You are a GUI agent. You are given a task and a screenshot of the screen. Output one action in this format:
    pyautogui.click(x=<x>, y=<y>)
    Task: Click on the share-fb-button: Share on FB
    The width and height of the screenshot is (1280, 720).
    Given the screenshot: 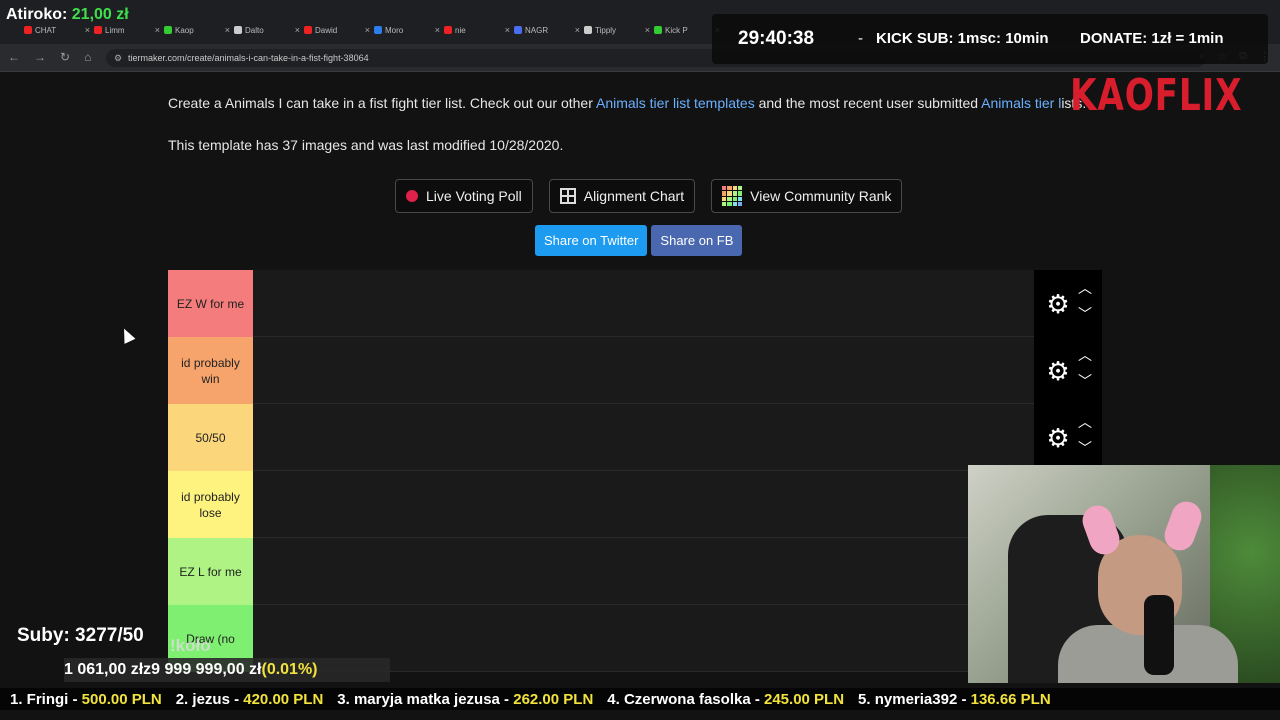 What is the action you would take?
    pyautogui.click(x=697, y=240)
    